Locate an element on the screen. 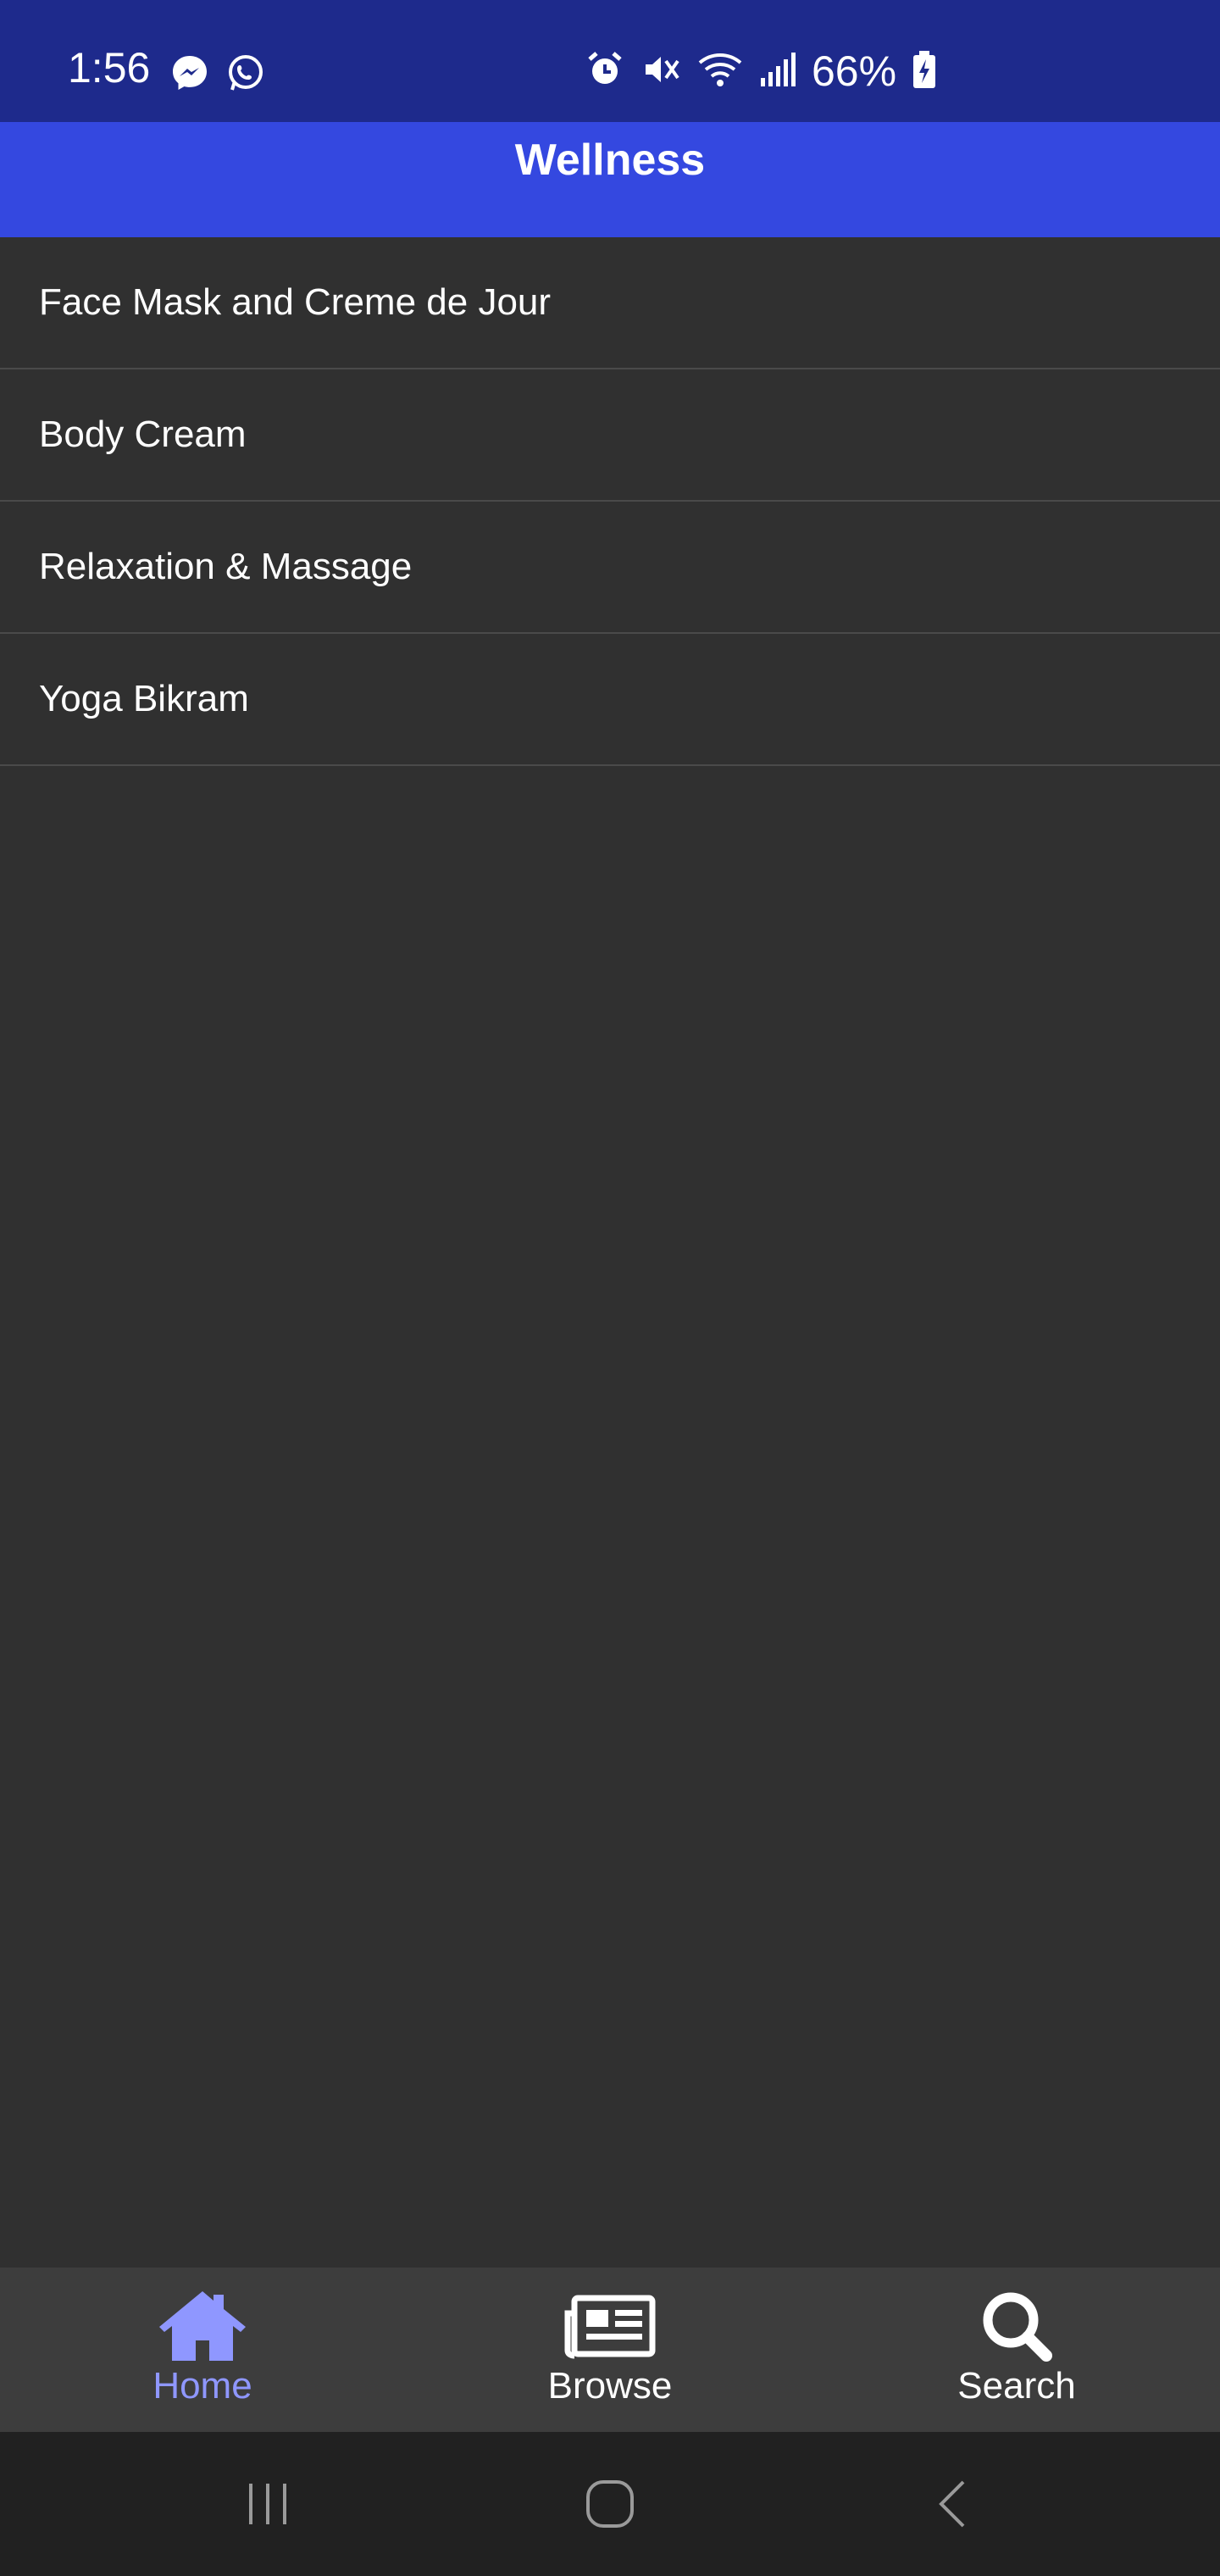  list-item-label: Yoga Bikram is located at coordinates (144, 698).